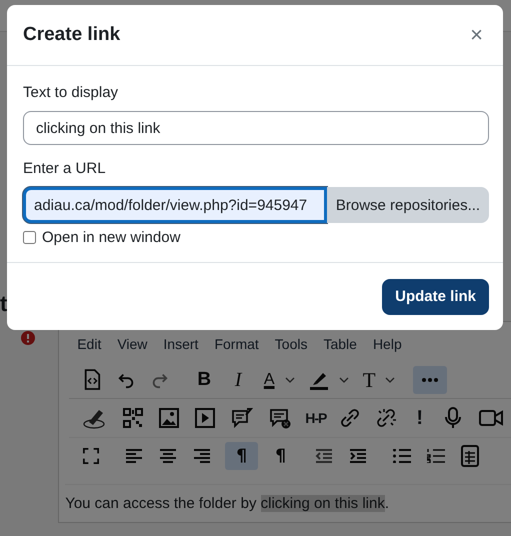 This screenshot has width=511, height=536. What do you see at coordinates (319, 380) in the screenshot?
I see `highlighter-icon` at bounding box center [319, 380].